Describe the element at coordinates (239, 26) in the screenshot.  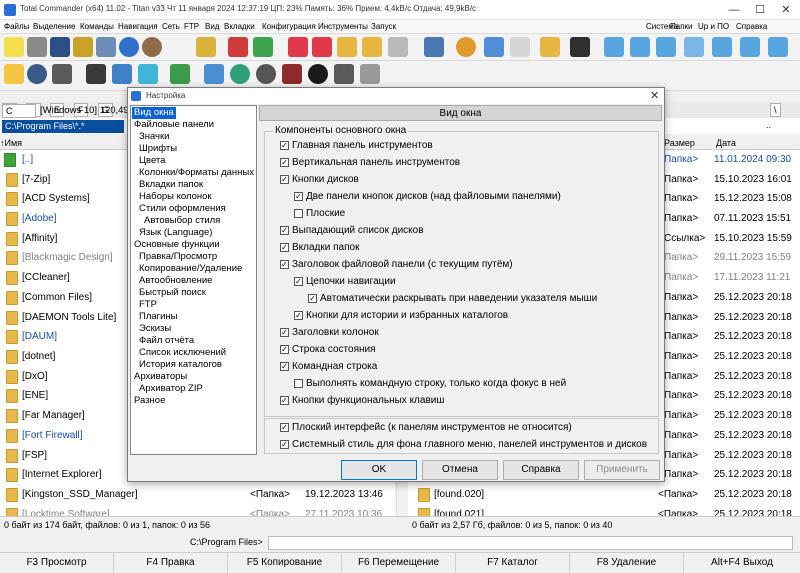
I see `menu-tabs: Вкладки` at that location.